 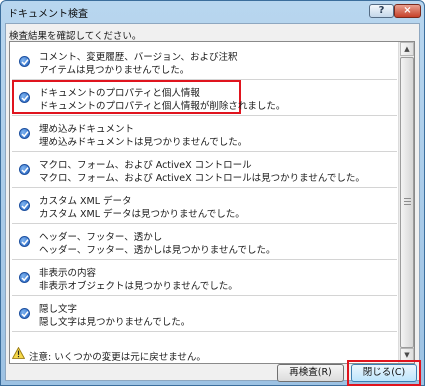 I want to click on result-detail: マクロ、フォーム、および ActiveX コントロールは見つかりませんでした。, so click(x=202, y=178).